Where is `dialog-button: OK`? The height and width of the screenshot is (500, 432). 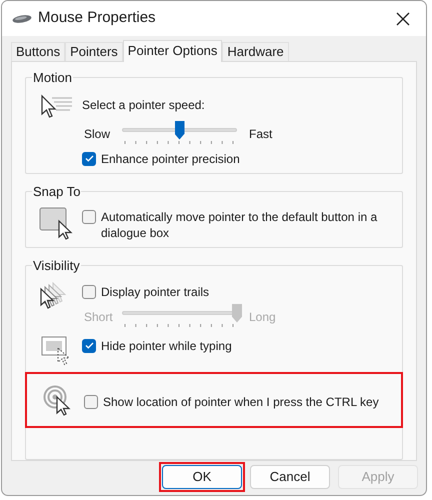 dialog-button: OK is located at coordinates (202, 477).